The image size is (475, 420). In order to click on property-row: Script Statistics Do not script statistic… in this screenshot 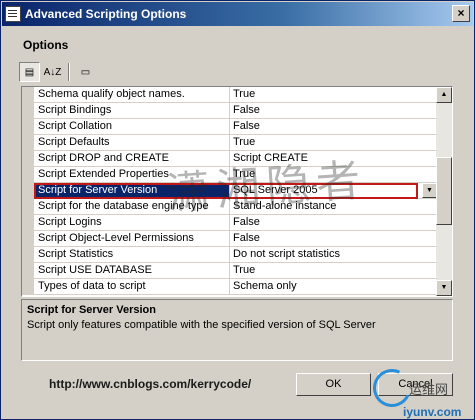, I will do `click(229, 255)`.